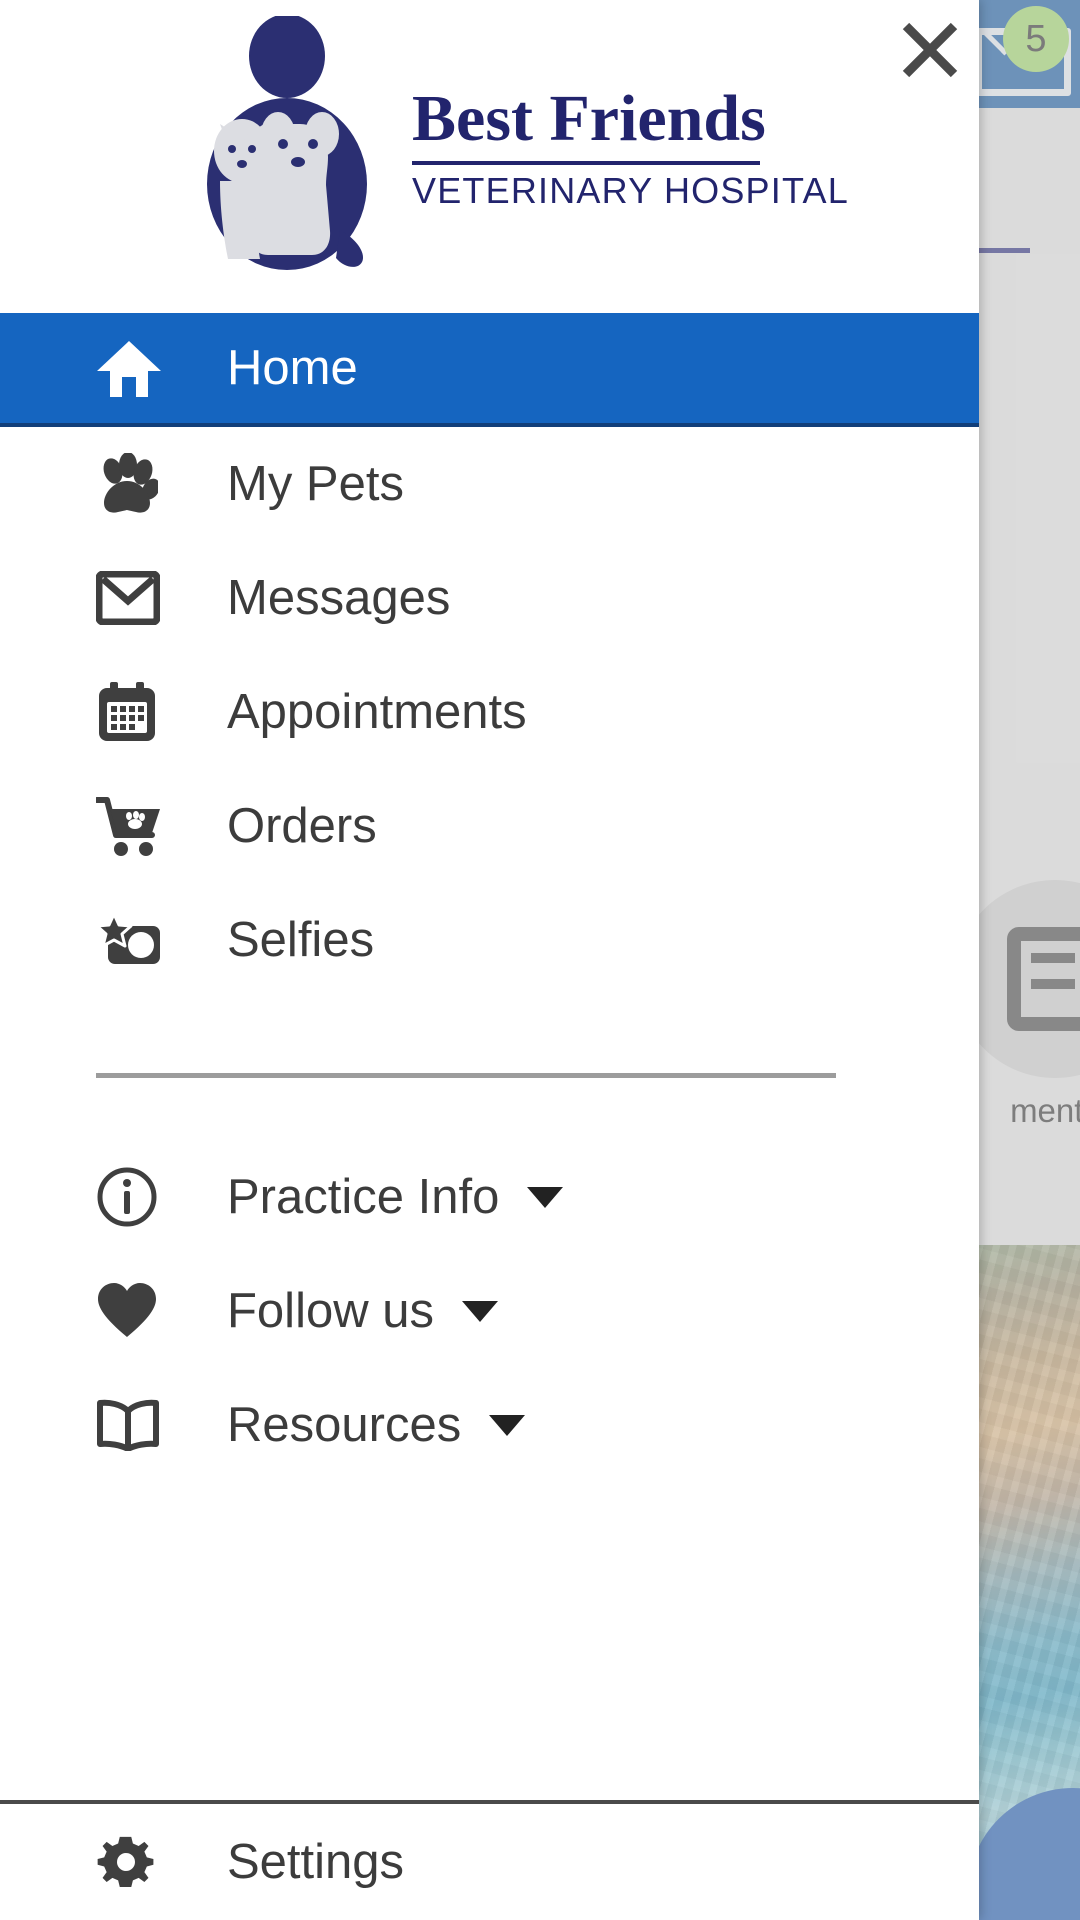 The image size is (1080, 1920). What do you see at coordinates (339, 597) in the screenshot?
I see `menu-item-label: Messages` at bounding box center [339, 597].